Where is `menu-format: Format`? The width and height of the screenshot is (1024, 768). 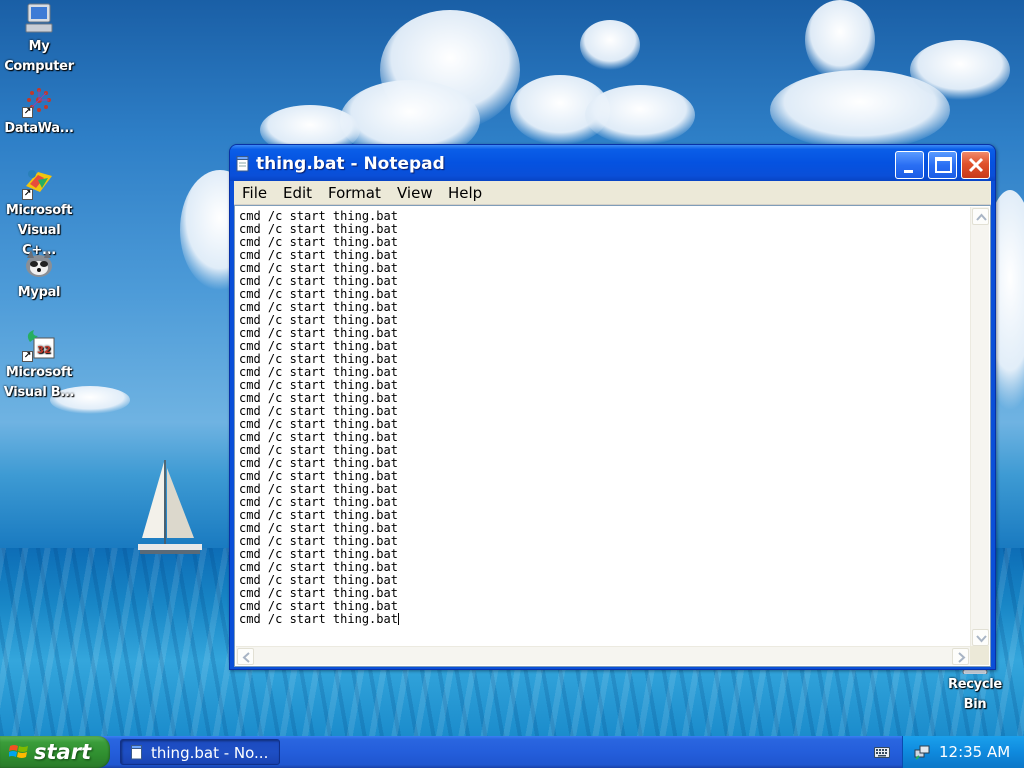
menu-format: Format is located at coordinates (354, 193).